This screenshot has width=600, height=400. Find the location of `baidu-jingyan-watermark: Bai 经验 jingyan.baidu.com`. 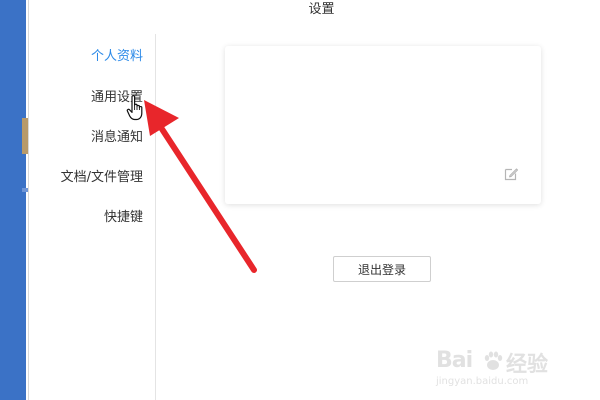

baidu-jingyan-watermark: Bai 经验 jingyan.baidu.com is located at coordinates (511, 369).